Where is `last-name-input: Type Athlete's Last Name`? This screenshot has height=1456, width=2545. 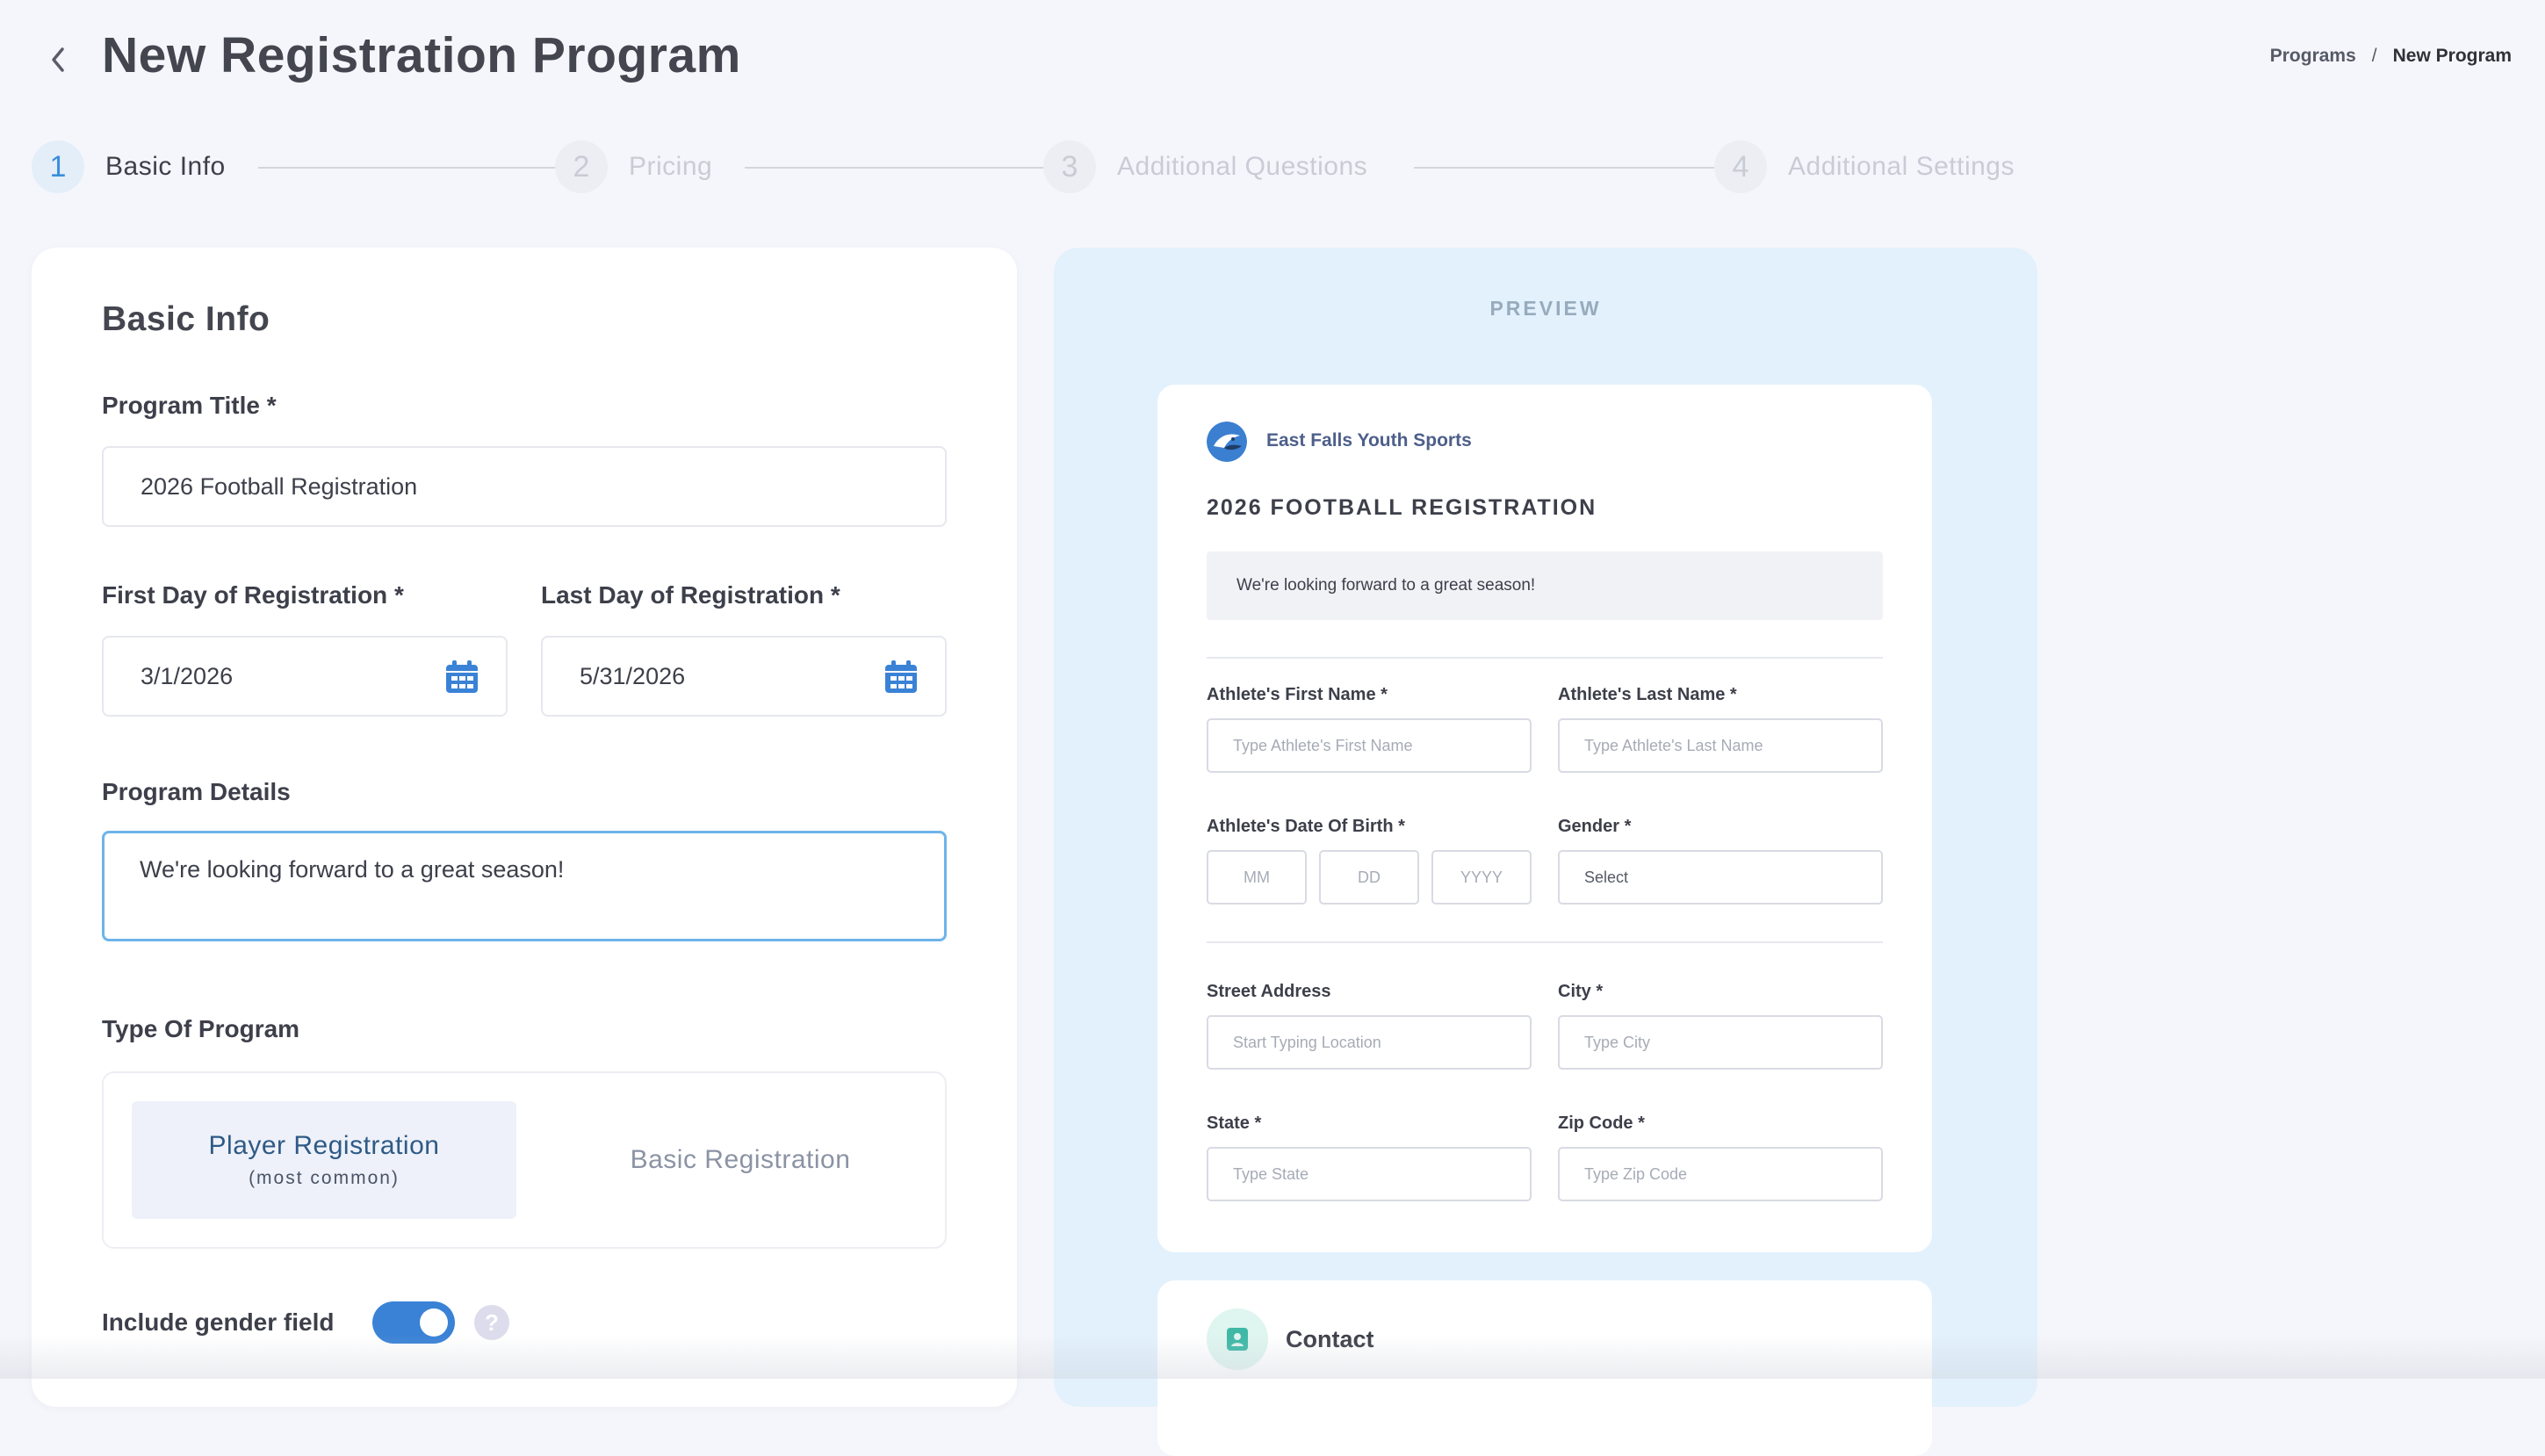 last-name-input: Type Athlete's Last Name is located at coordinates (1720, 745).